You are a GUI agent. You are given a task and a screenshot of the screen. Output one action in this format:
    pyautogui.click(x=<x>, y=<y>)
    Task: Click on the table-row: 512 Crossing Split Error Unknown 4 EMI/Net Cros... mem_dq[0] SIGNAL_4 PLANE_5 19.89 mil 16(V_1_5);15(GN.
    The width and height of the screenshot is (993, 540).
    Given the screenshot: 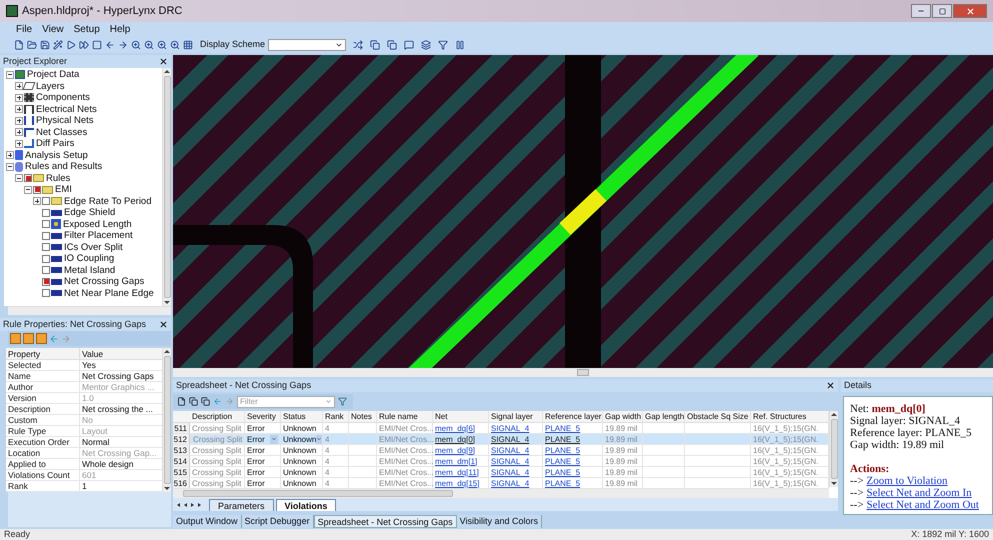 What is the action you would take?
    pyautogui.click(x=501, y=439)
    